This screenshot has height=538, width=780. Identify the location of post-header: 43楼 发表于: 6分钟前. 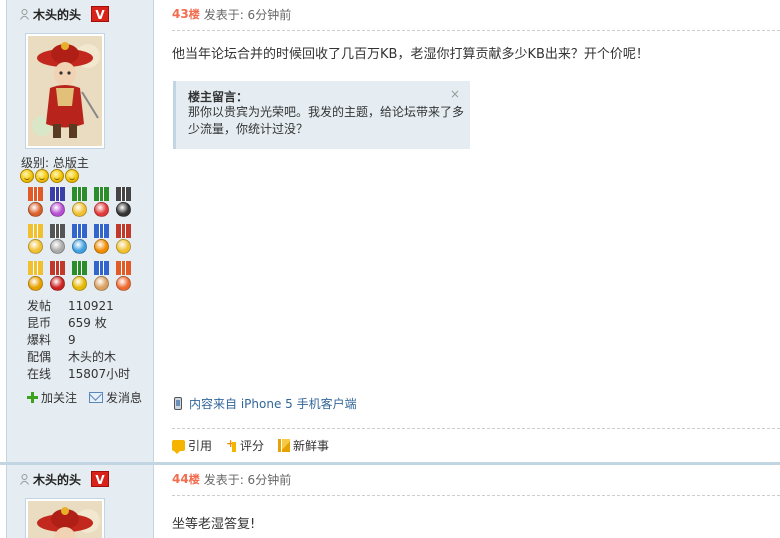
(231, 14).